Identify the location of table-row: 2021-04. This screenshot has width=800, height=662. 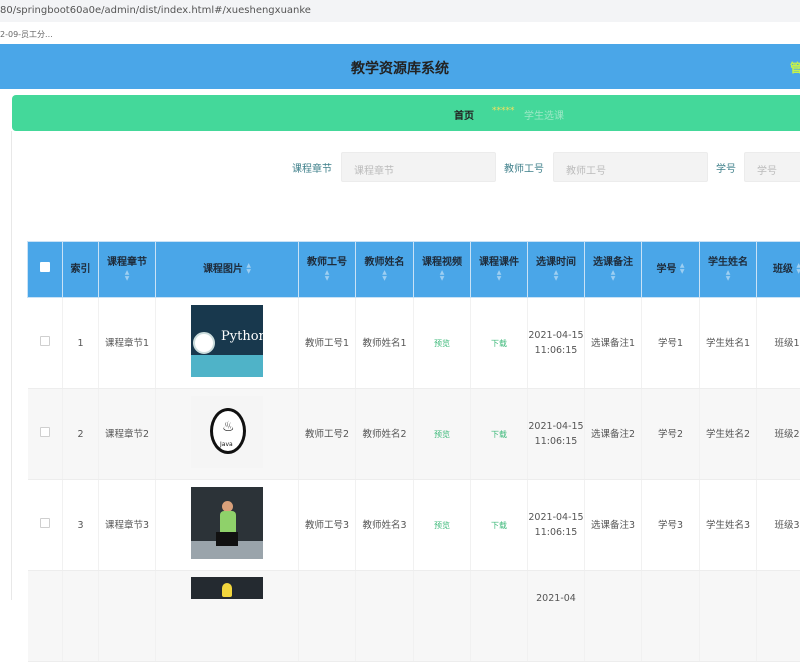
(414, 616).